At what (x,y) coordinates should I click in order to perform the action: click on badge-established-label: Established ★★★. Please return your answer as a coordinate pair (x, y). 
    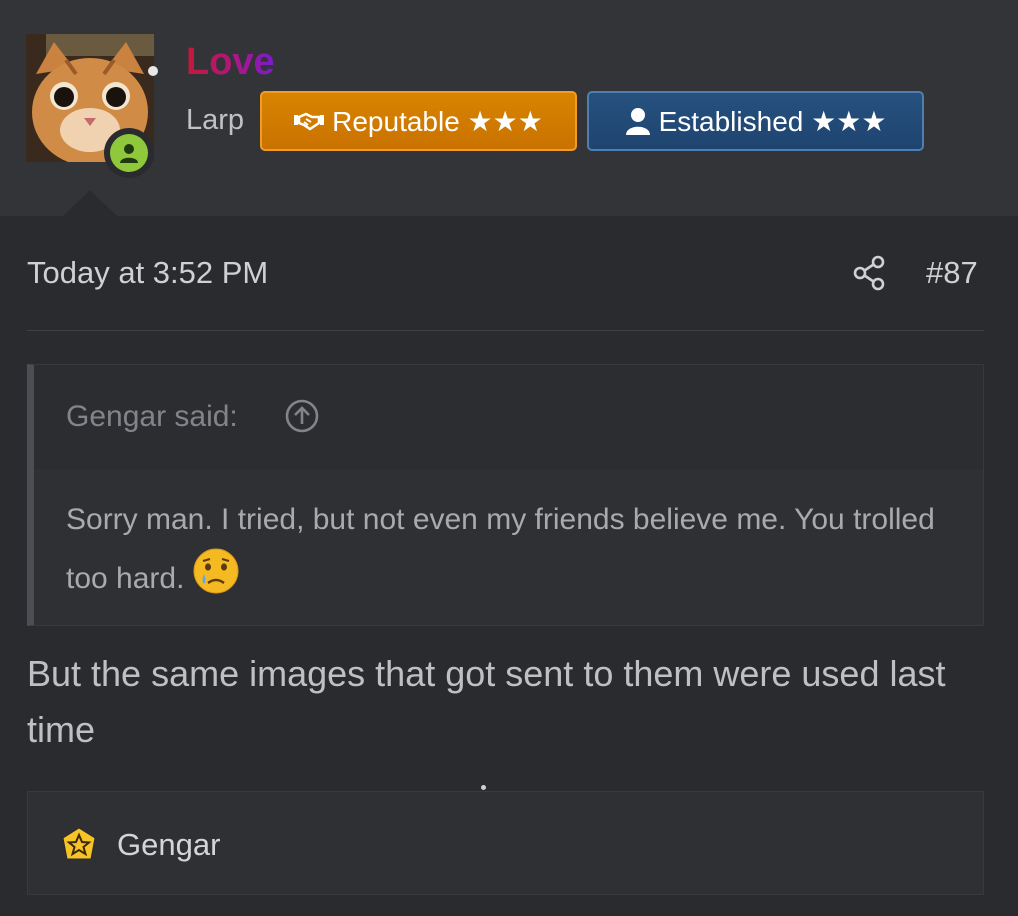
    Looking at the image, I should click on (772, 121).